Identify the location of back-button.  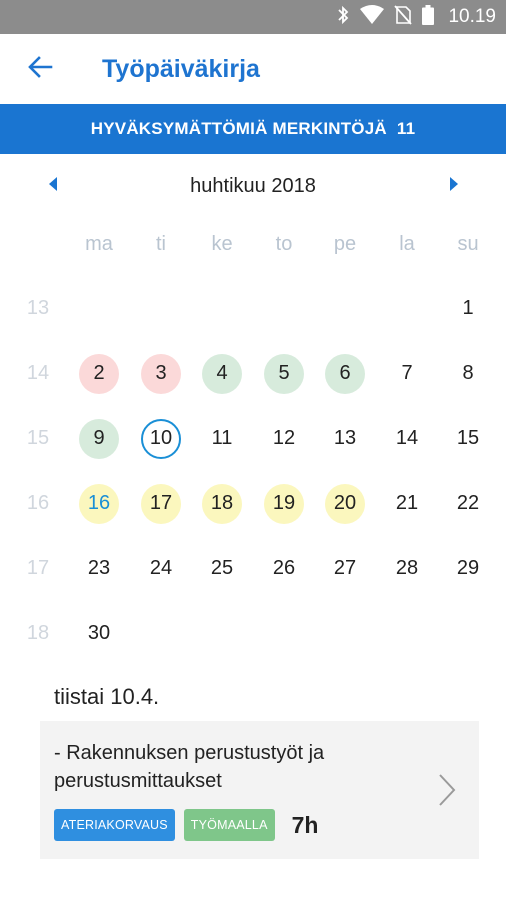
(40, 69).